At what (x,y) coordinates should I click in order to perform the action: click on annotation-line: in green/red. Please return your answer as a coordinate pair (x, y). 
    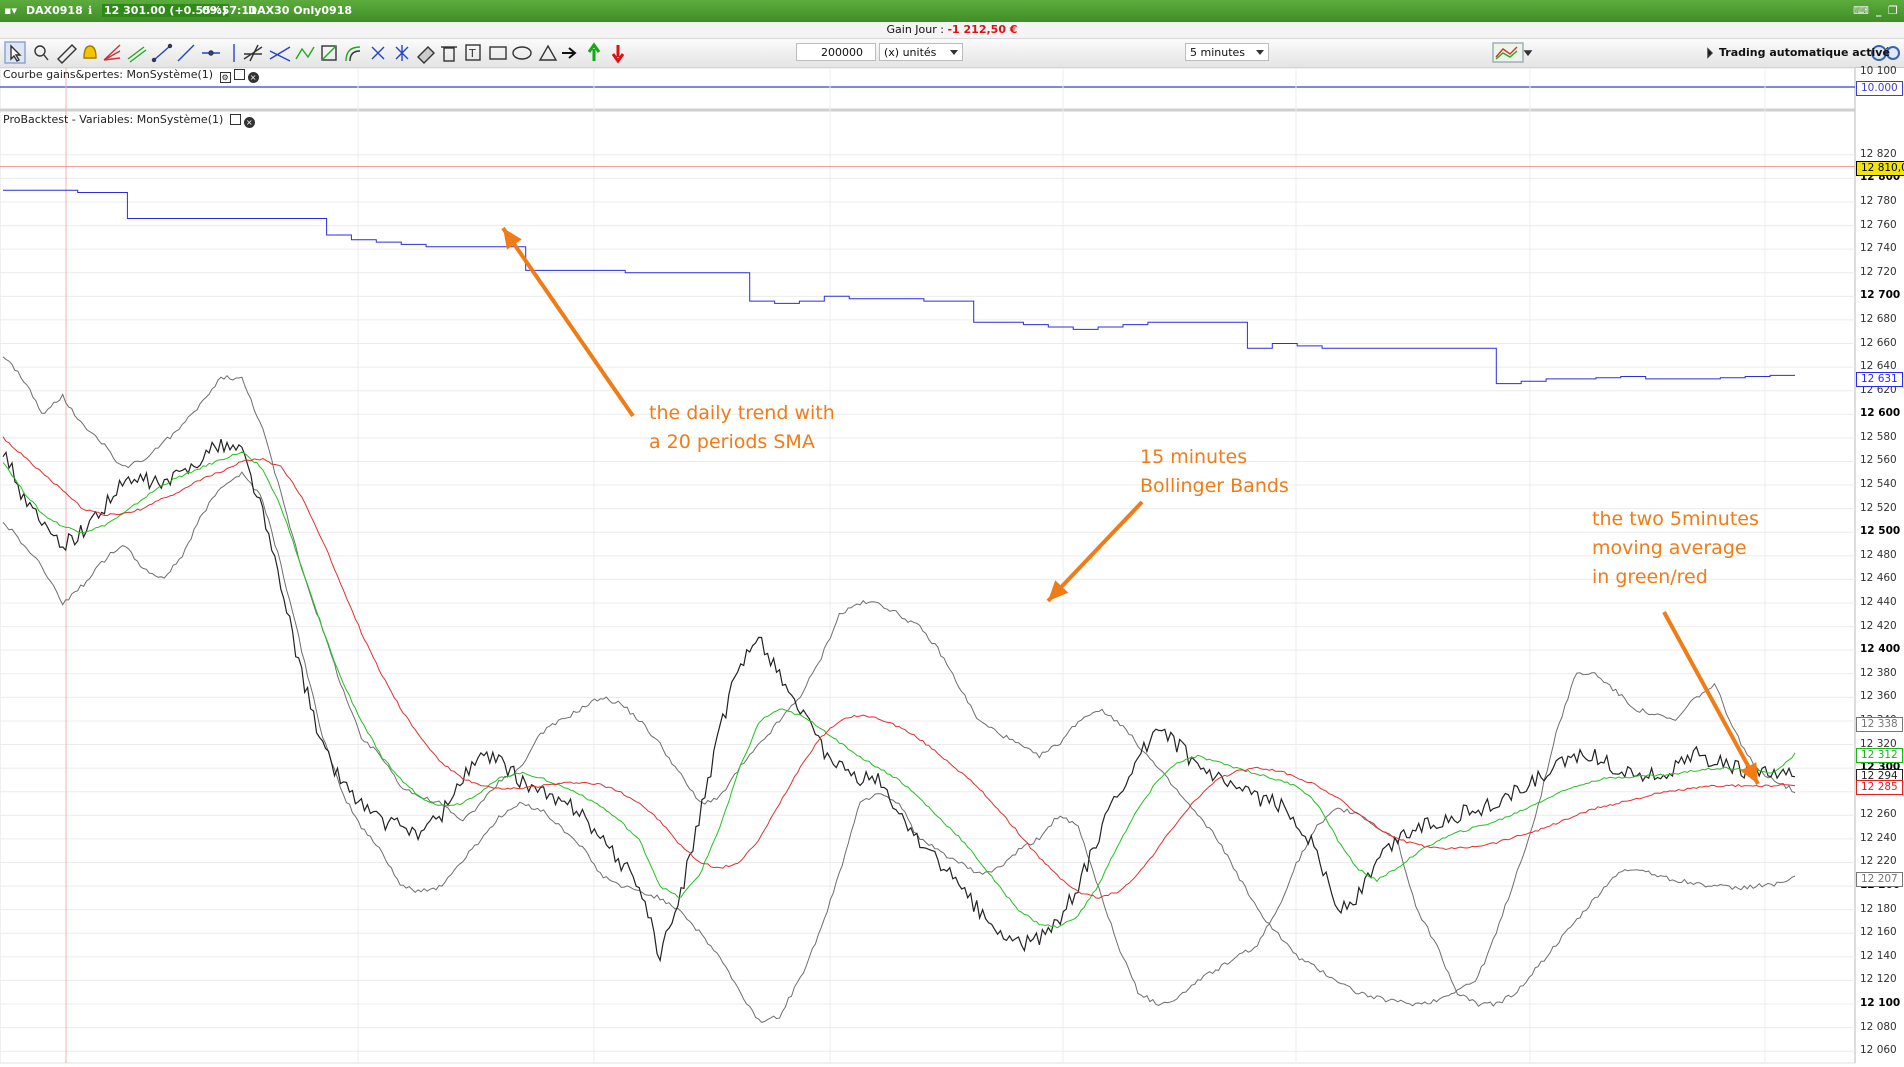
    Looking at the image, I should click on (1650, 577).